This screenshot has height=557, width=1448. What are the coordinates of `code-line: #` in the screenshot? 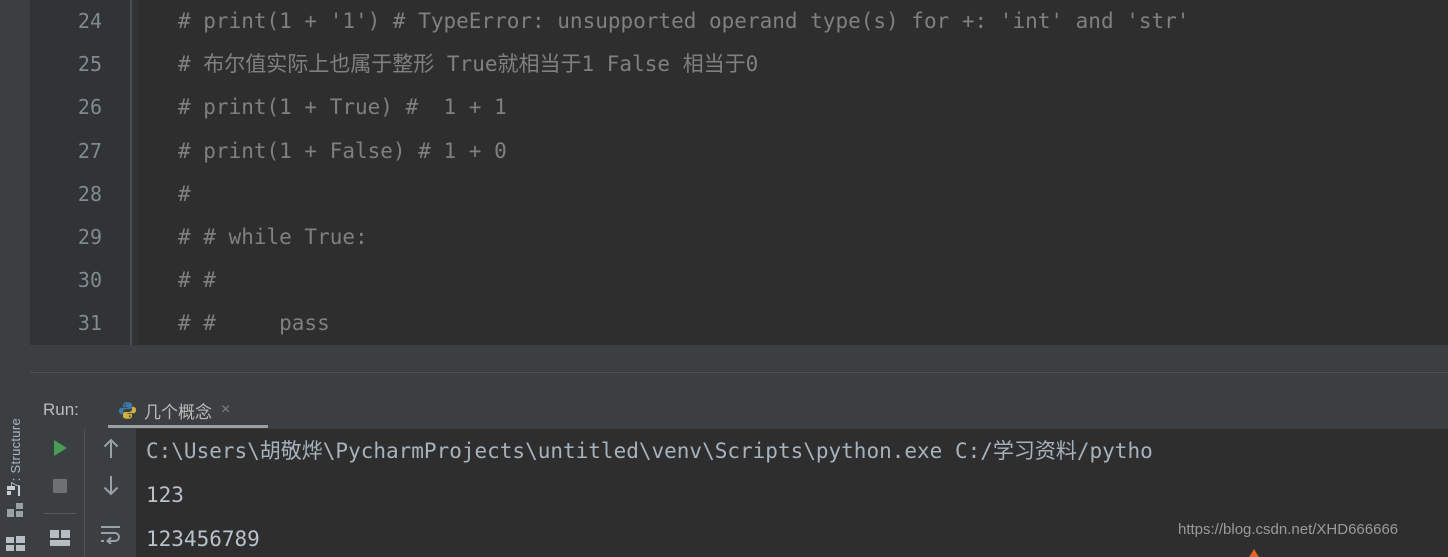 It's located at (793, 194).